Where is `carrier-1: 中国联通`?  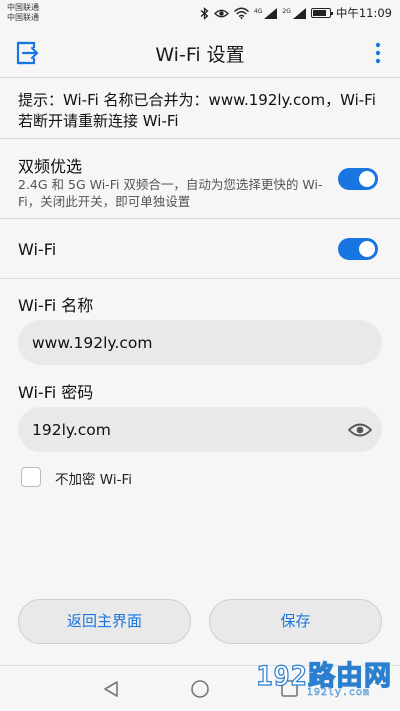
carrier-1: 中国联通 is located at coordinates (23, 7).